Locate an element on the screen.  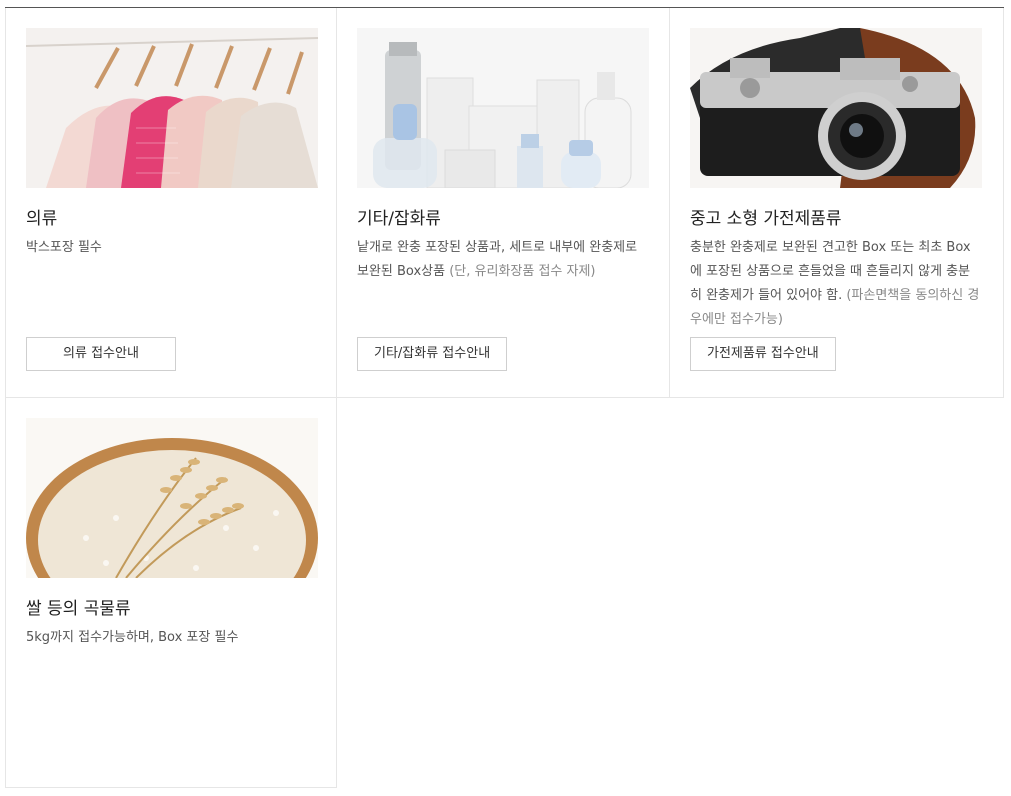
description-text: 5kg까지 접수가능하며, Box 포장 필수 is located at coordinates (132, 637).